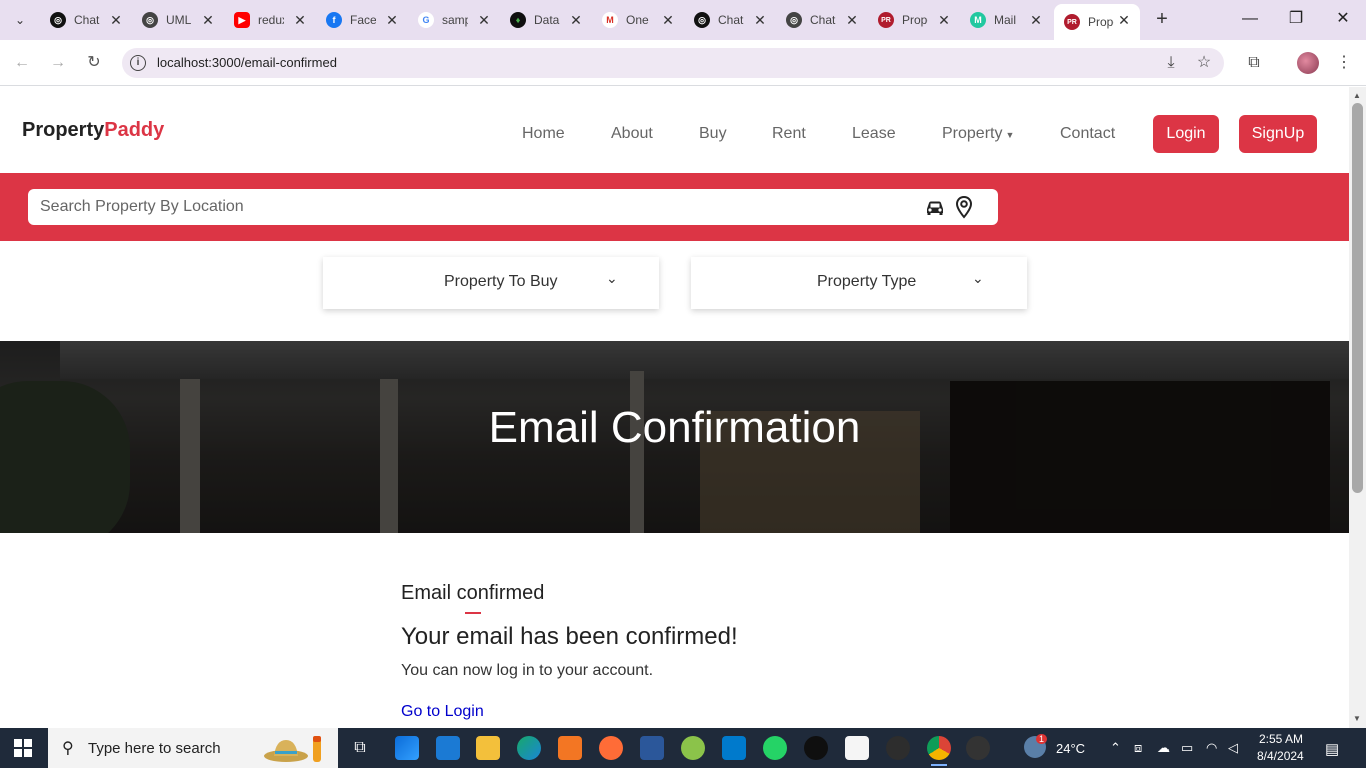 Image resolution: width=1366 pixels, height=768 pixels. What do you see at coordinates (454, 20) in the screenshot?
I see `browser-tab: G sample ✕` at bounding box center [454, 20].